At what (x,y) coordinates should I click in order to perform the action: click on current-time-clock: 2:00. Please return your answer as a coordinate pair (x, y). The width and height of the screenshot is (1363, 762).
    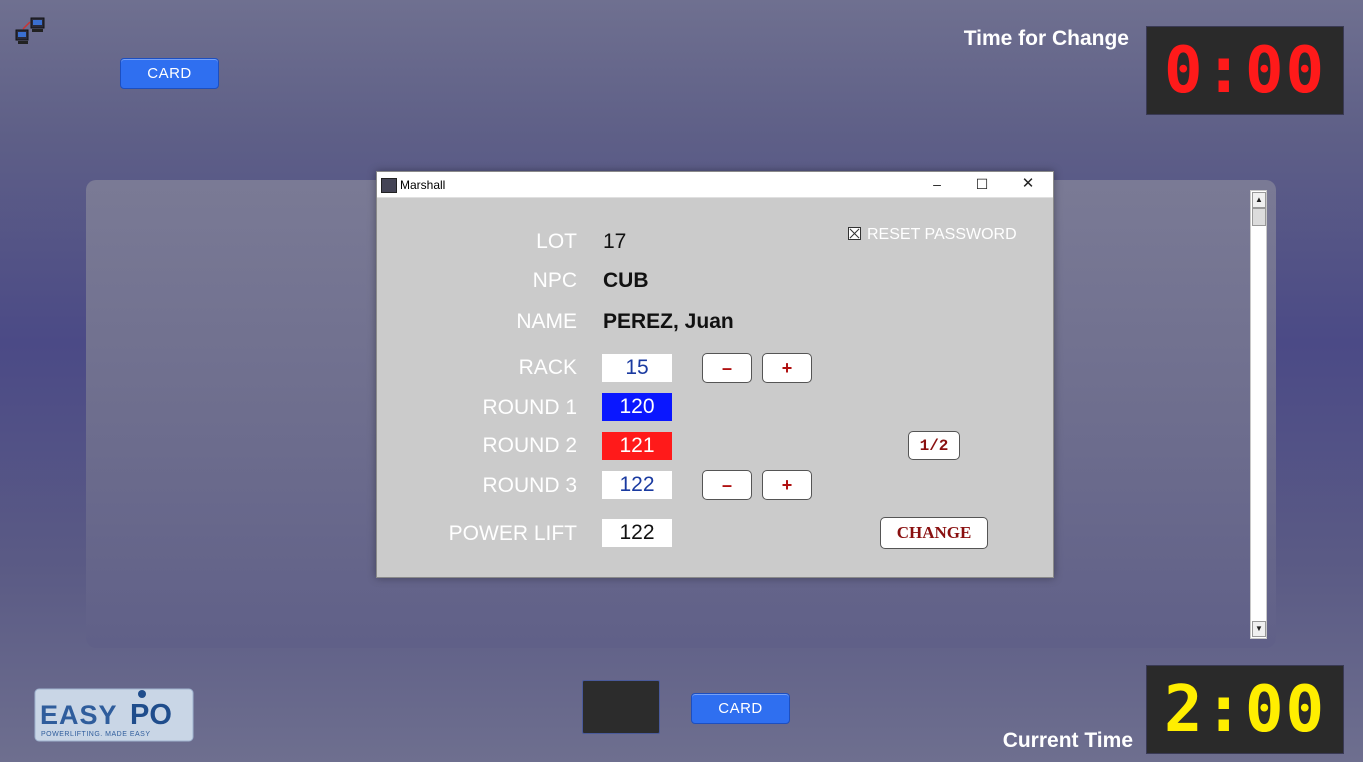
    Looking at the image, I should click on (1245, 709).